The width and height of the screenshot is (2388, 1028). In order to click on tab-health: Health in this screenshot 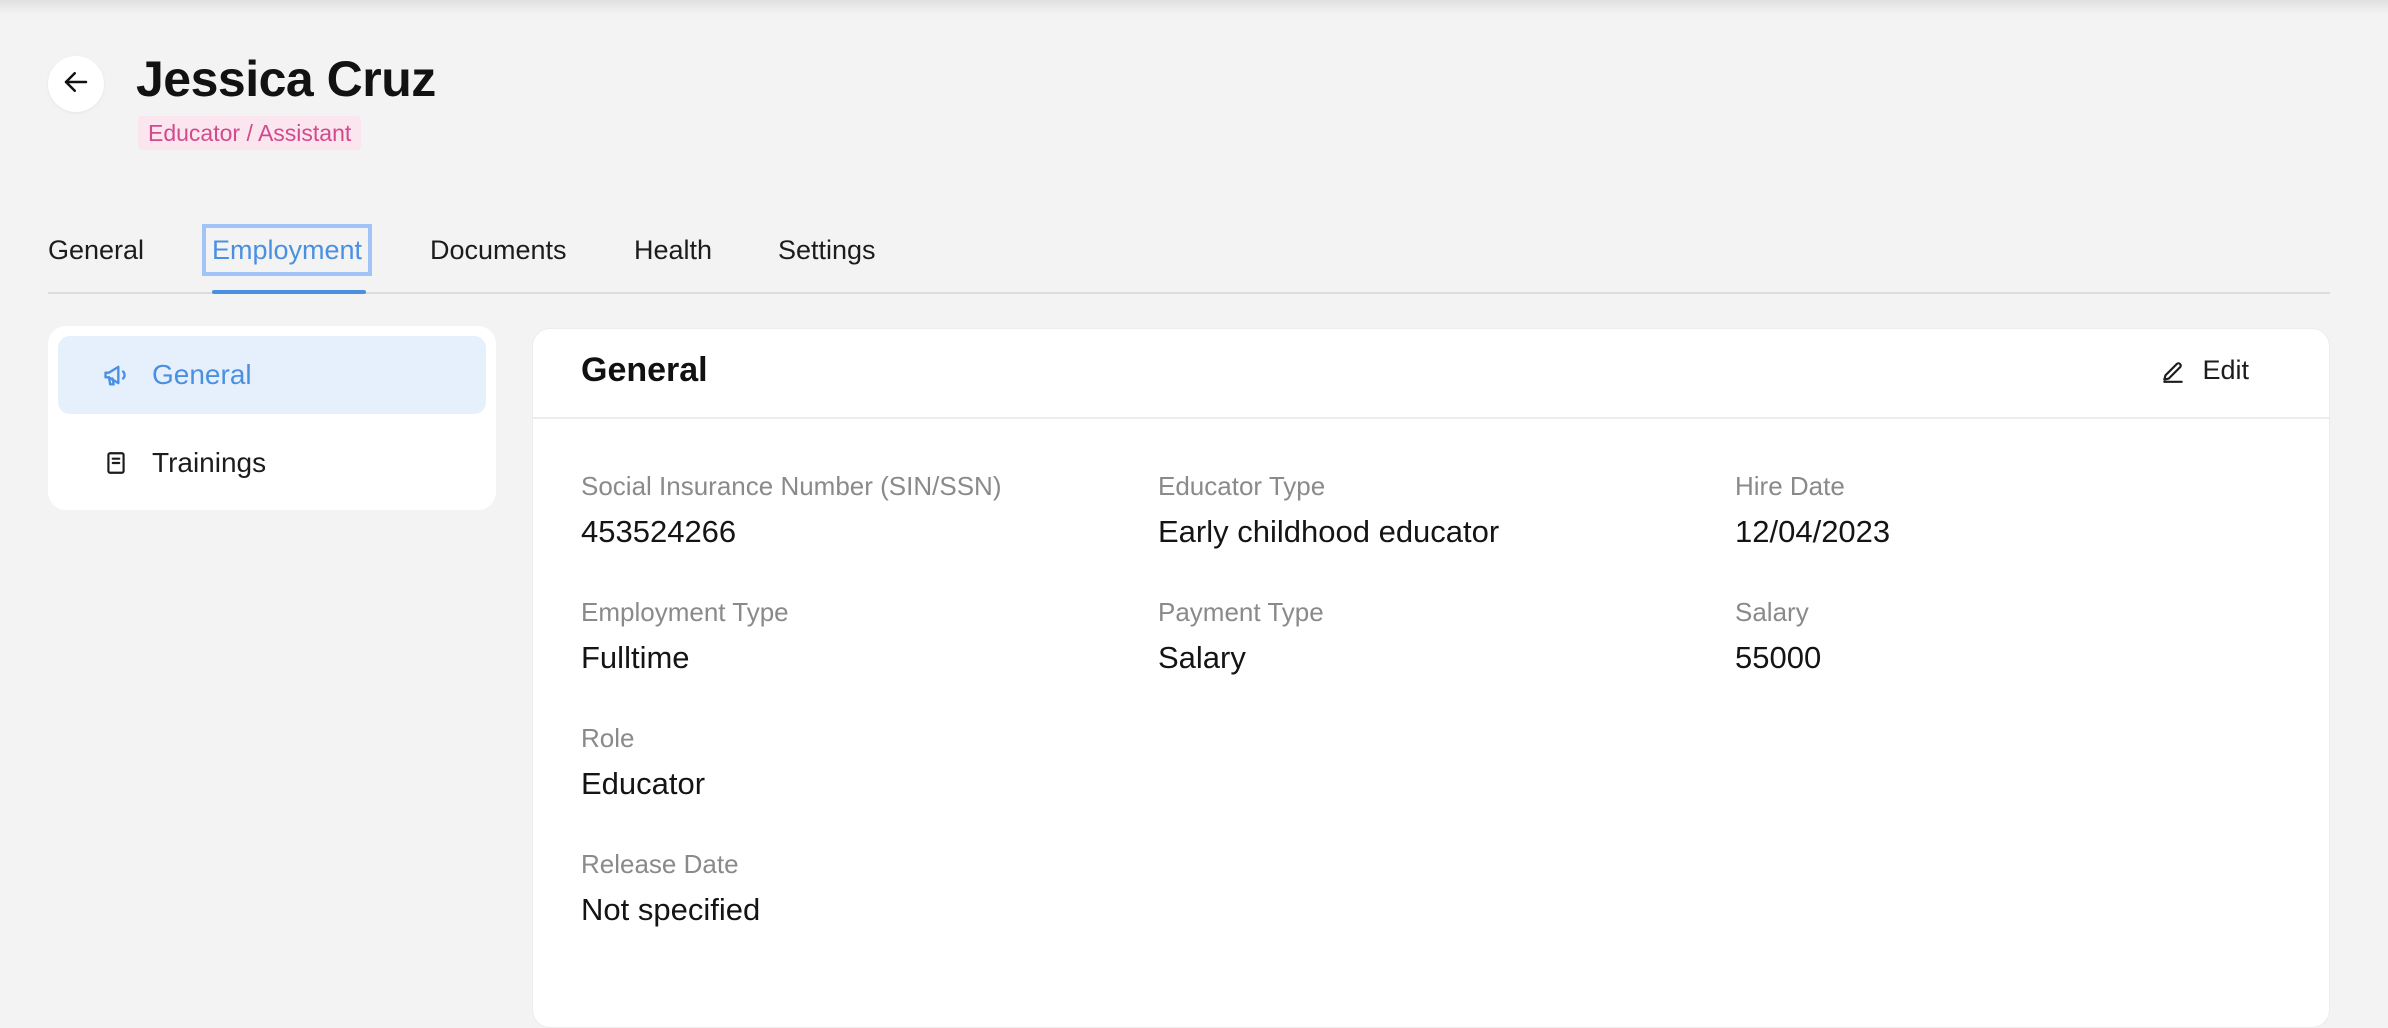, I will do `click(673, 250)`.